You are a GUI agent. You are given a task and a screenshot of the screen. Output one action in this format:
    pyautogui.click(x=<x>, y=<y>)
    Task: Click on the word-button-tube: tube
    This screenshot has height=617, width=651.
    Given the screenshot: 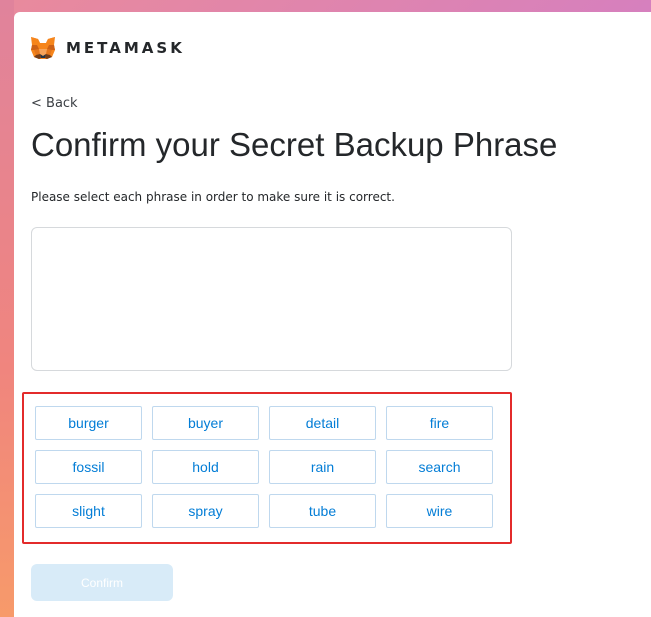 What is the action you would take?
    pyautogui.click(x=322, y=511)
    